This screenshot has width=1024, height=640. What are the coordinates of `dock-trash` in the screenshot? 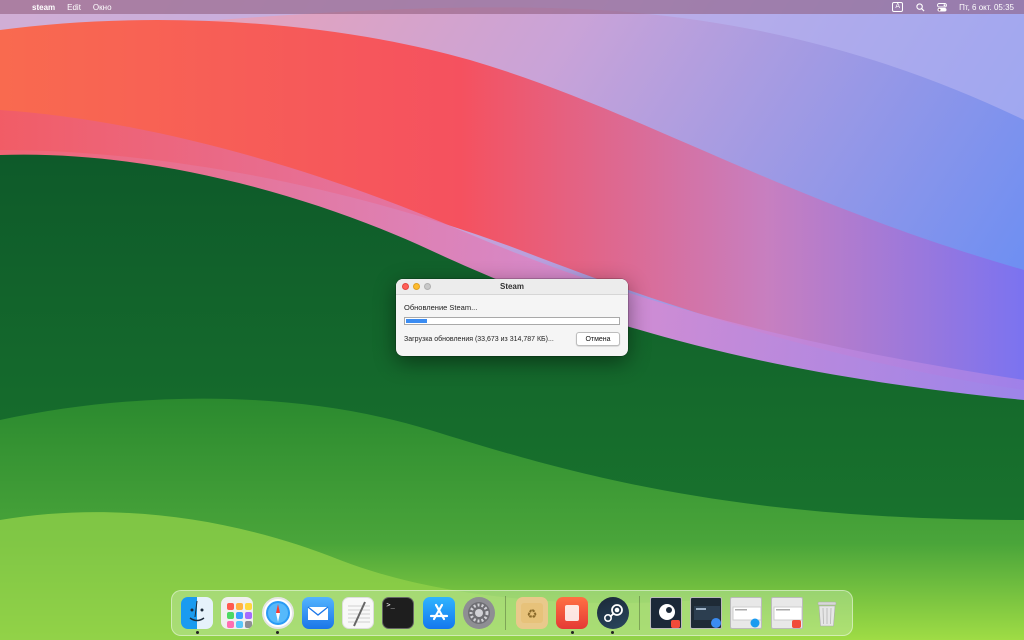 It's located at (826, 613).